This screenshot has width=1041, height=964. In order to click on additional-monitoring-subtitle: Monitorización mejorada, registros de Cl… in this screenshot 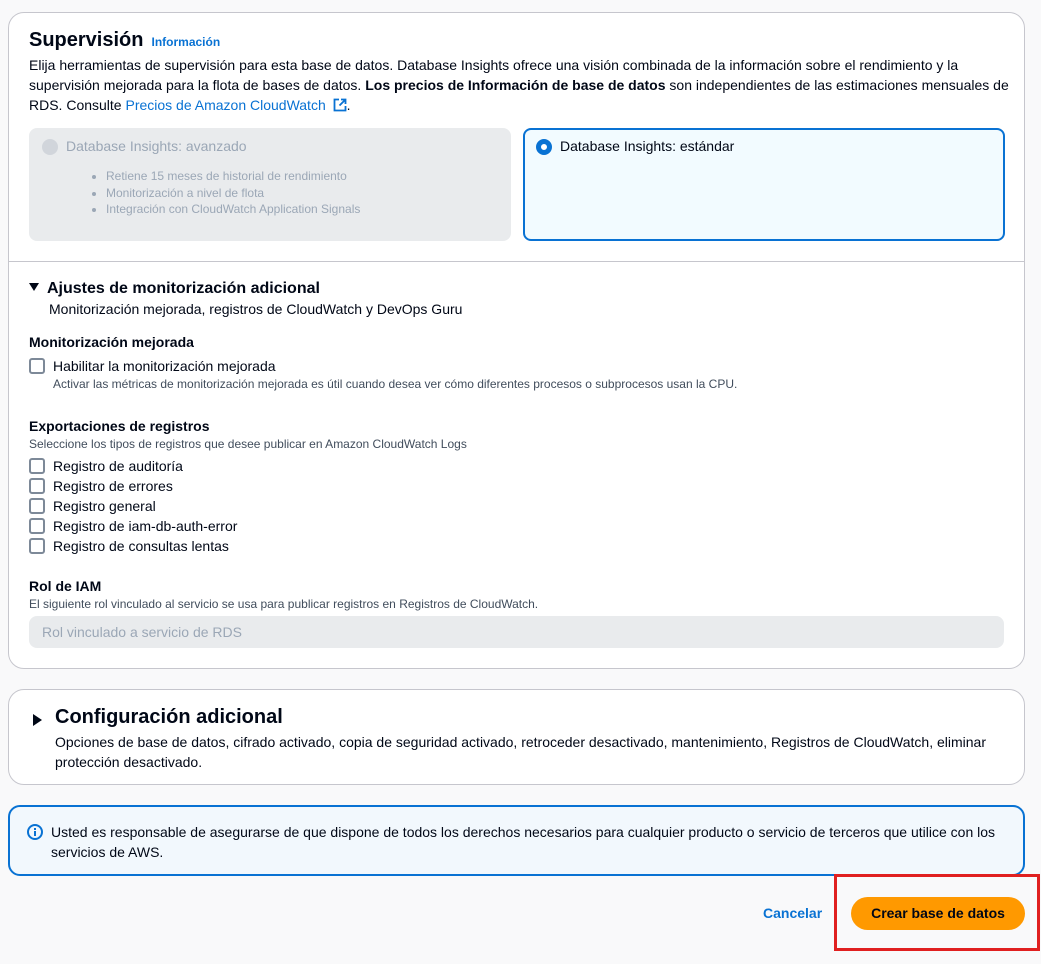, I will do `click(256, 309)`.